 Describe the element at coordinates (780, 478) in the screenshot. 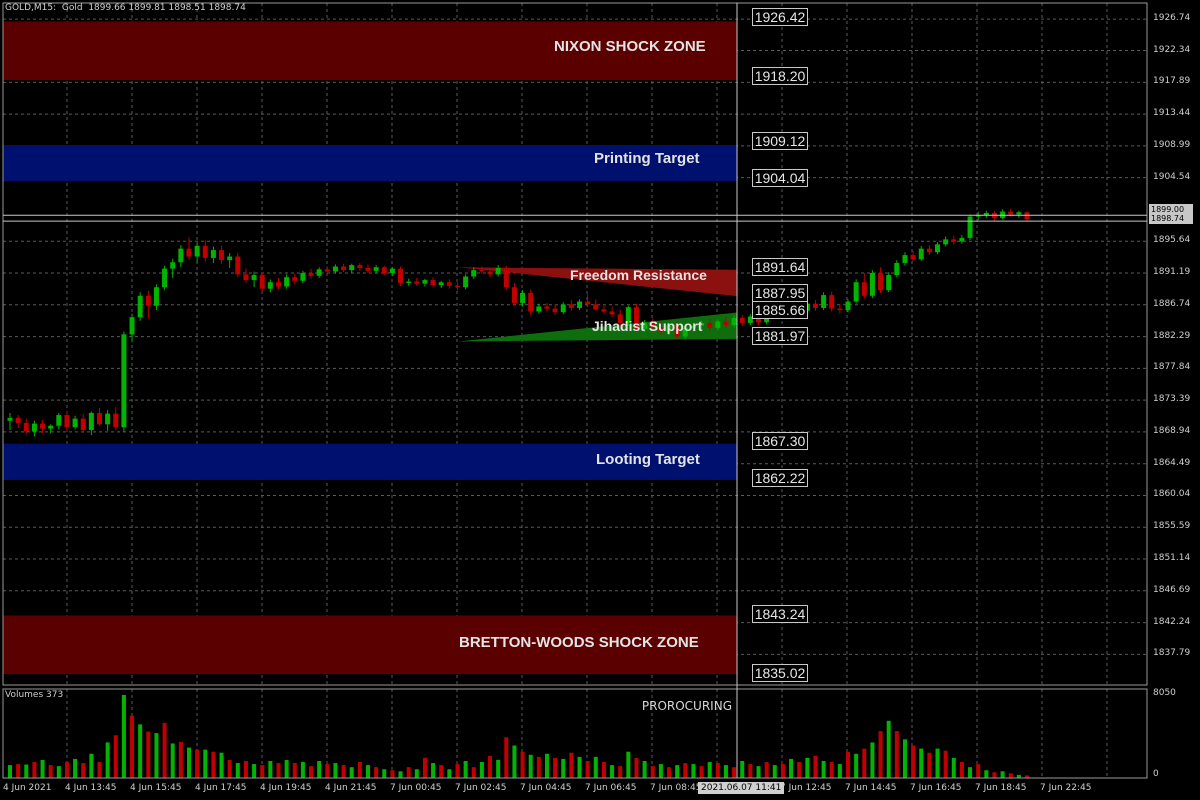

I see `level-looting-bottom: 1862.22` at that location.